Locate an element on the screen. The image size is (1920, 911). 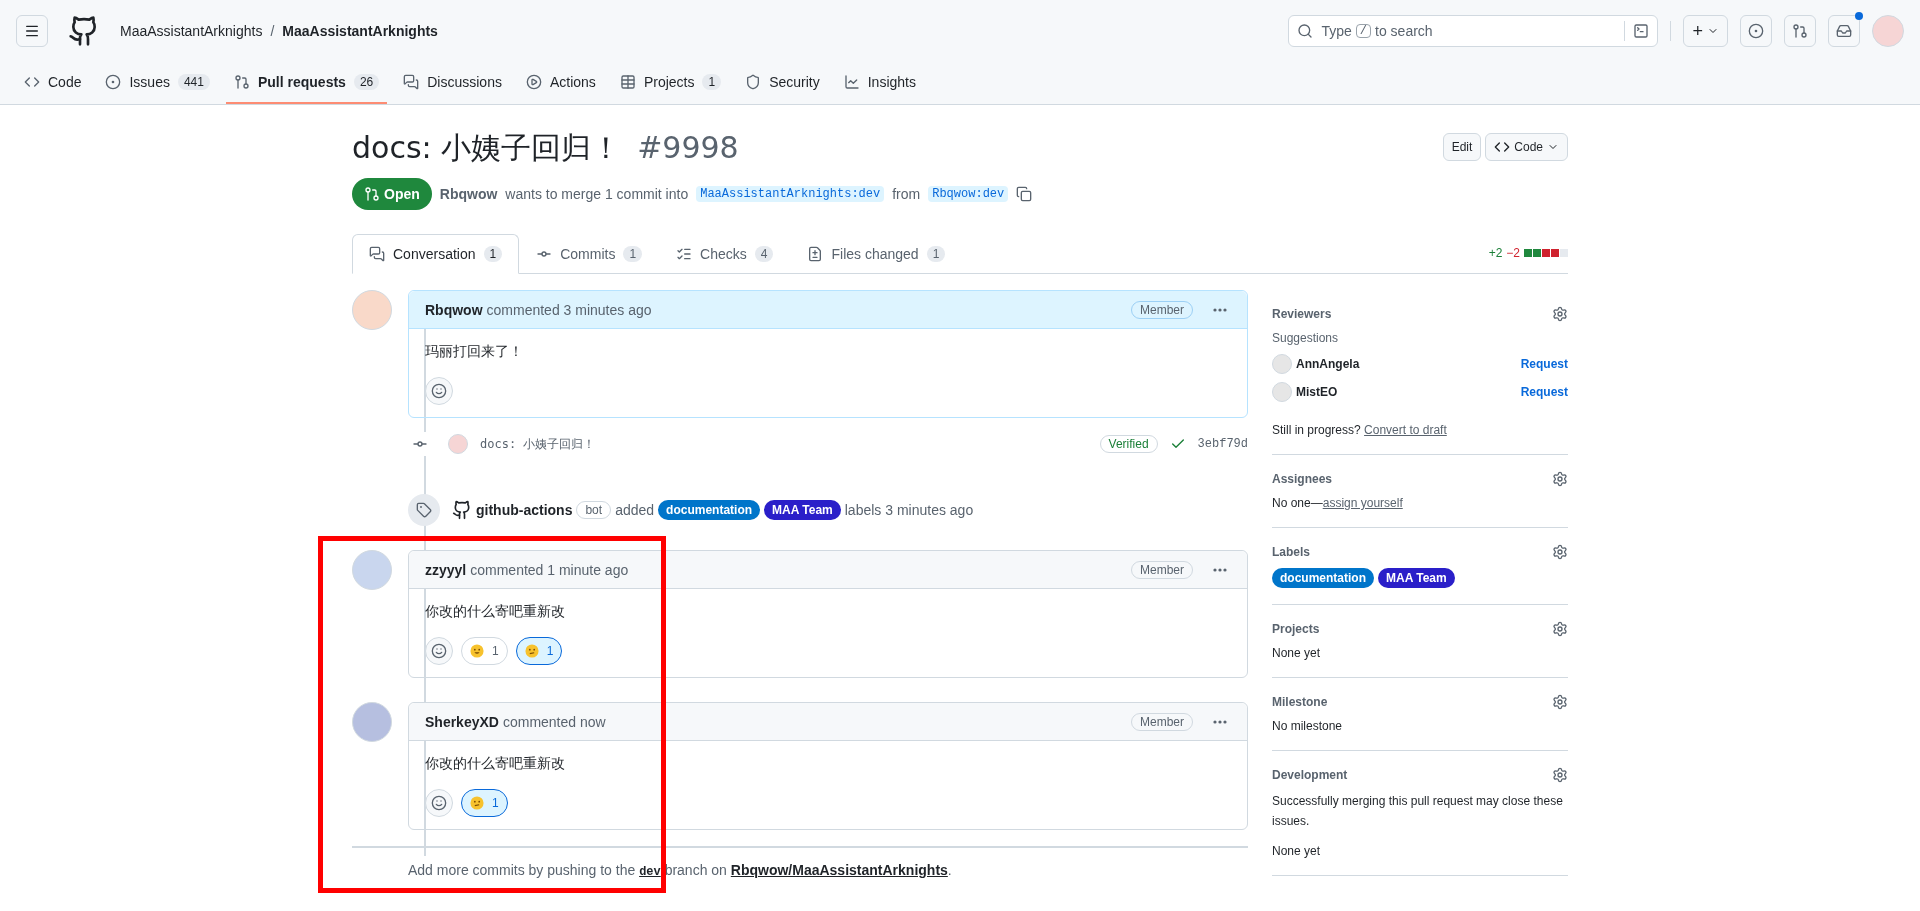
sidebar-heading: Assignees is located at coordinates (1302, 479).